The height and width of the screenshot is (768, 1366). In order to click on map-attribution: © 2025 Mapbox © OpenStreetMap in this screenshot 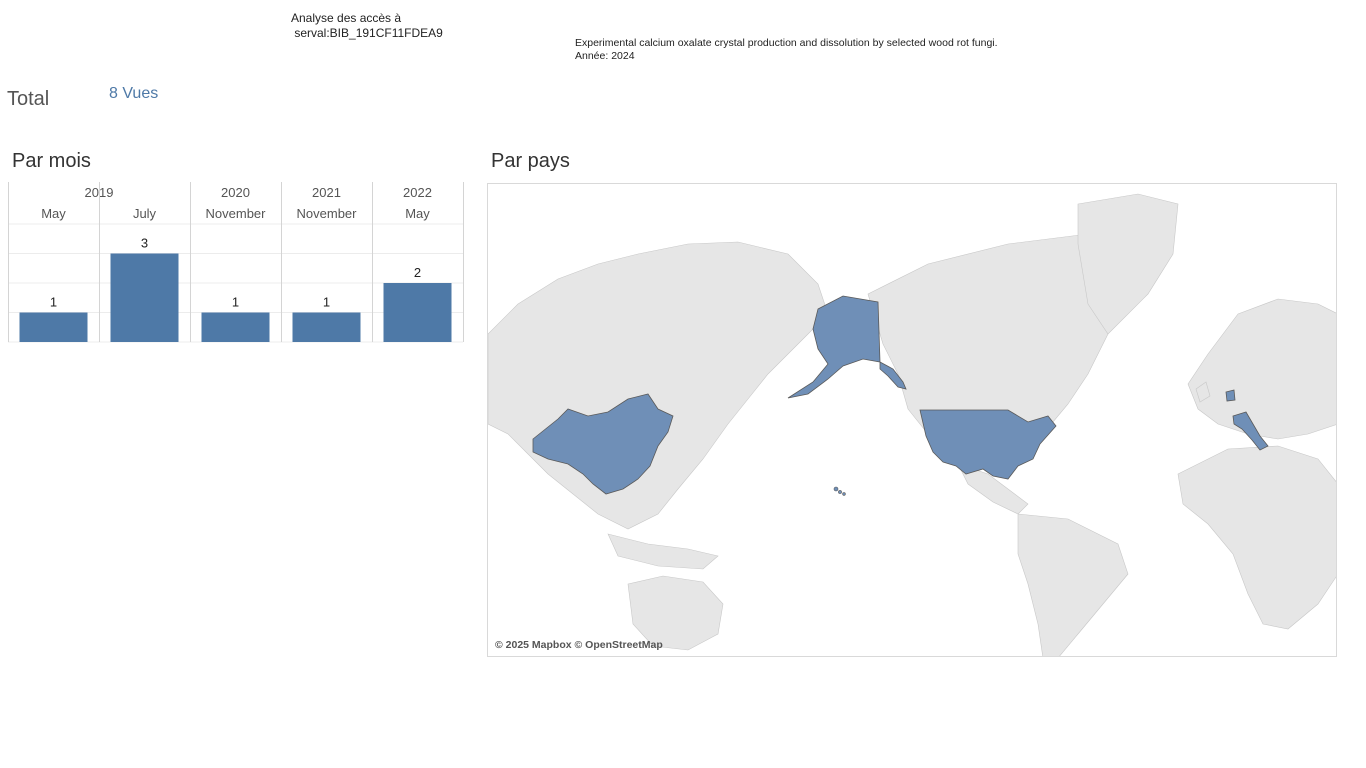, I will do `click(579, 645)`.